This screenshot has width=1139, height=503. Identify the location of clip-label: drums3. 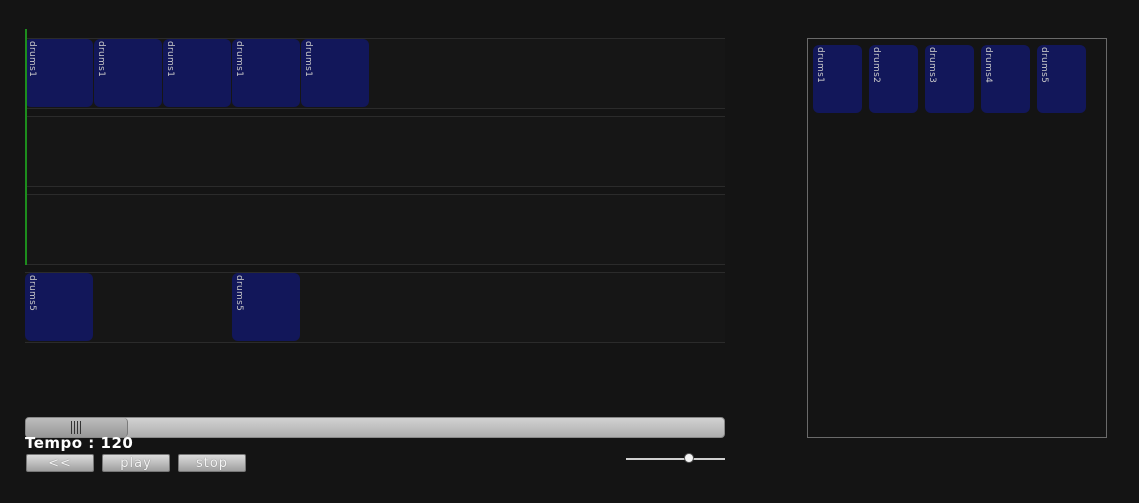
(932, 65).